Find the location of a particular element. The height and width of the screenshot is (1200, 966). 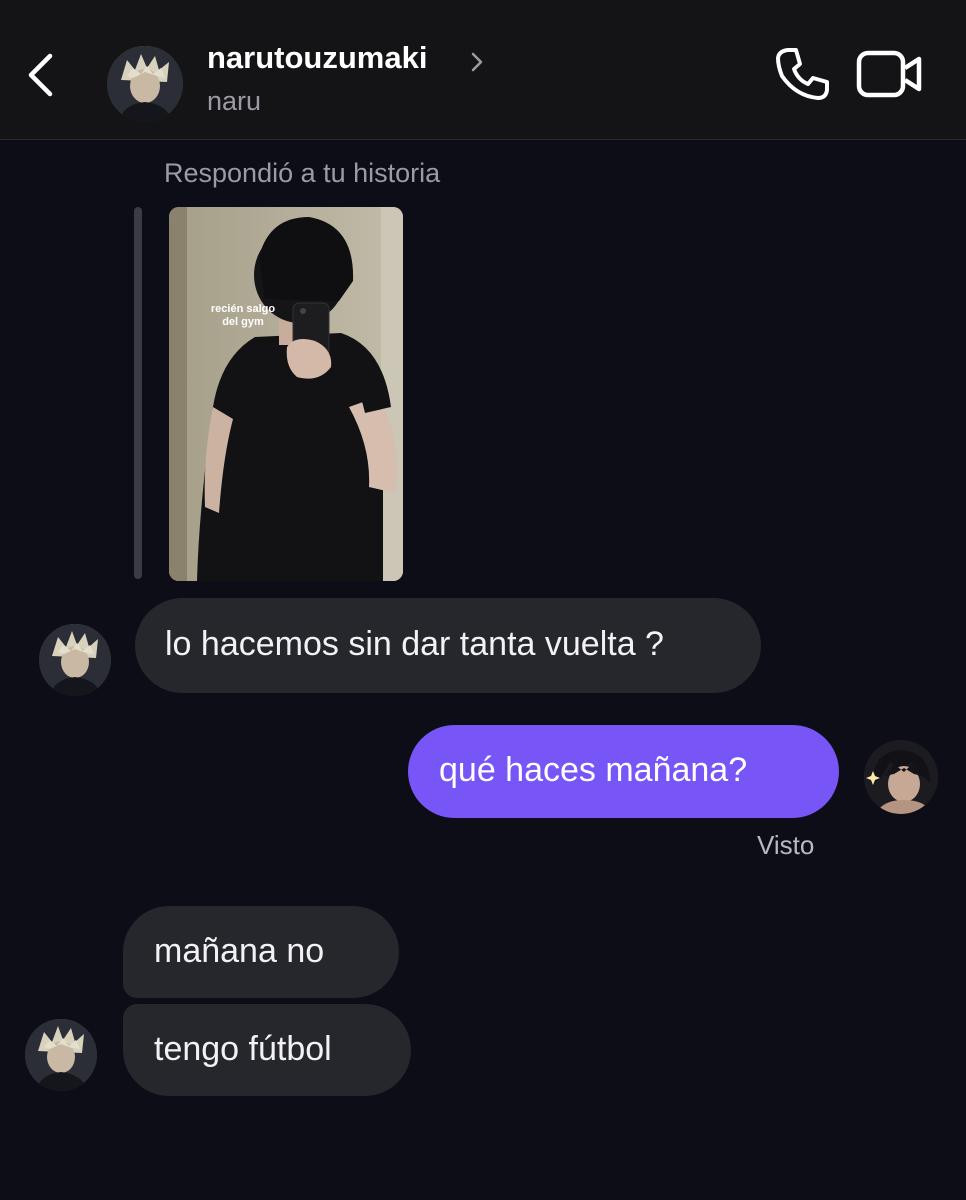

story-caption: recién salgo del gym is located at coordinates (243, 315).